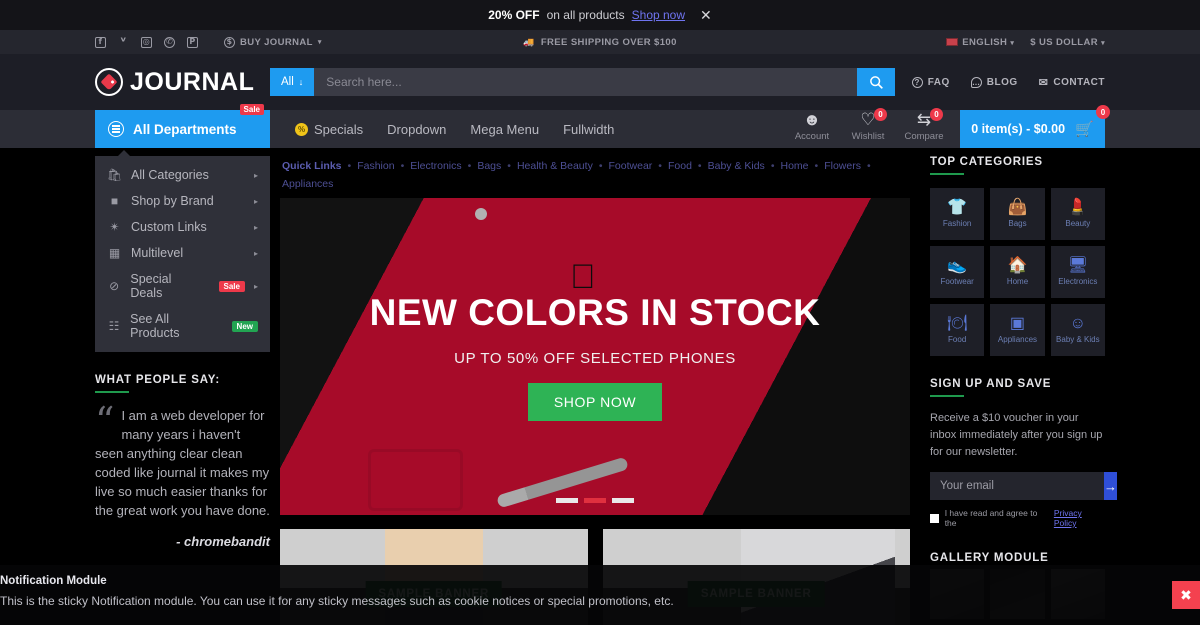 This screenshot has height=625, width=1200. I want to click on search-scope-dropdown: All ↓, so click(292, 82).